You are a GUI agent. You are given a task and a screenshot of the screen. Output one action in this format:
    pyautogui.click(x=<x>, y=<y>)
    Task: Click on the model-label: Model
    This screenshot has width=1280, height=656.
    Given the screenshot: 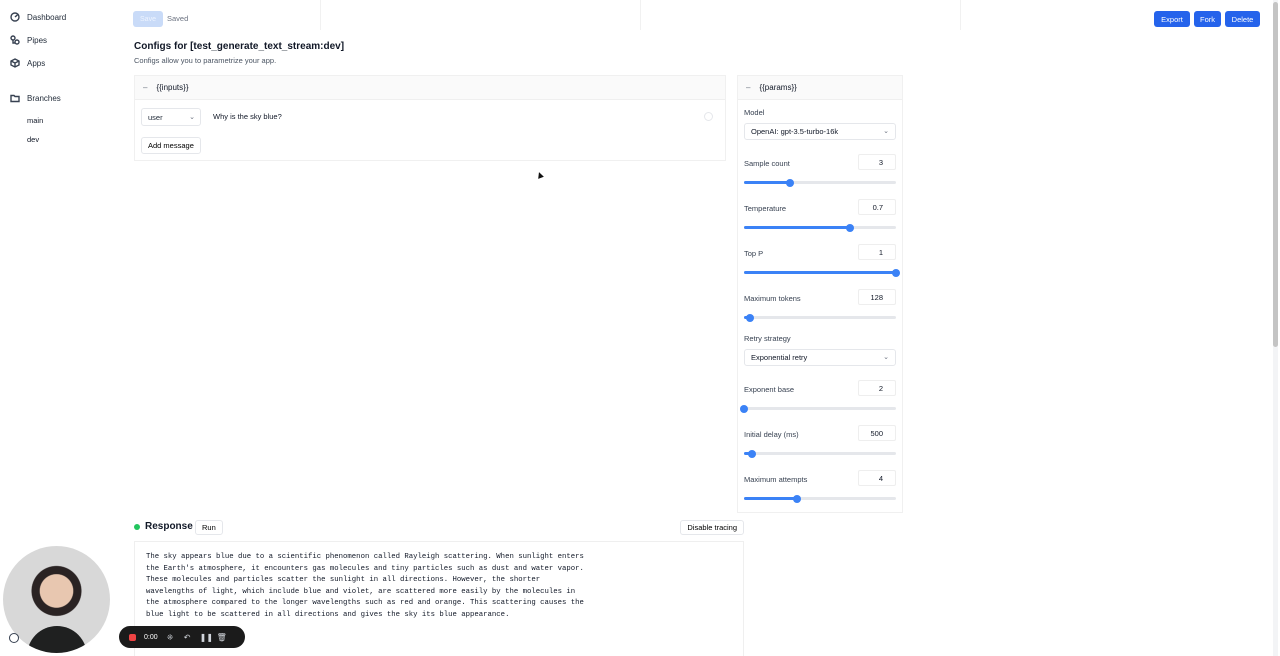 What is the action you would take?
    pyautogui.click(x=754, y=112)
    